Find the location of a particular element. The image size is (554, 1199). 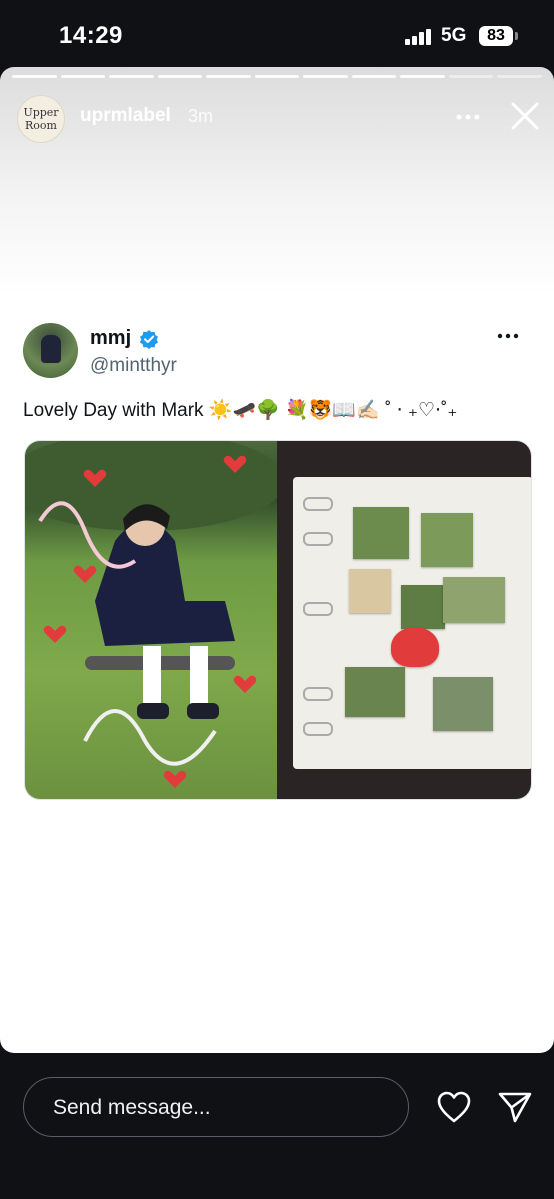

post-time: 3m is located at coordinates (201, 116).